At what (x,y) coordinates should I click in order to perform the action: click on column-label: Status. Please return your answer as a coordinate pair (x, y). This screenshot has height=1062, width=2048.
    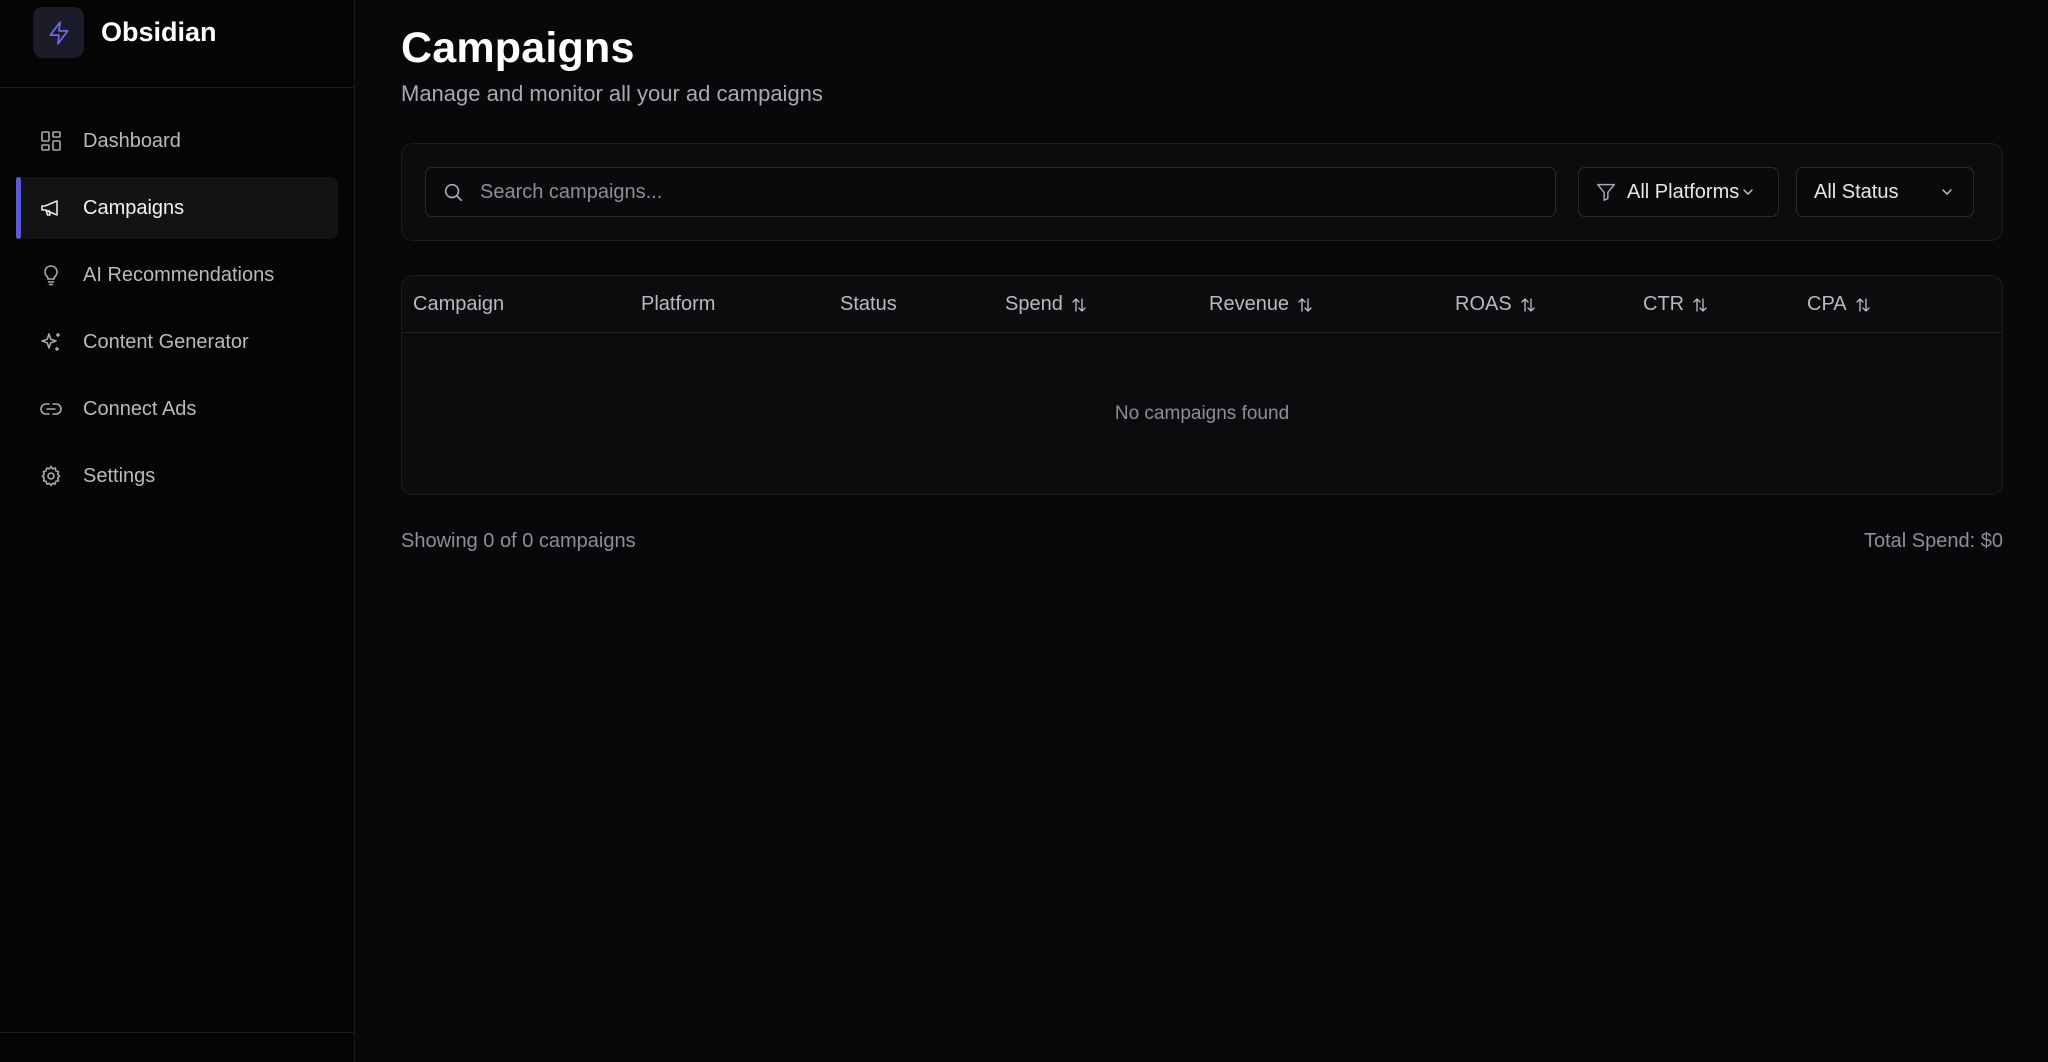
    Looking at the image, I should click on (868, 304).